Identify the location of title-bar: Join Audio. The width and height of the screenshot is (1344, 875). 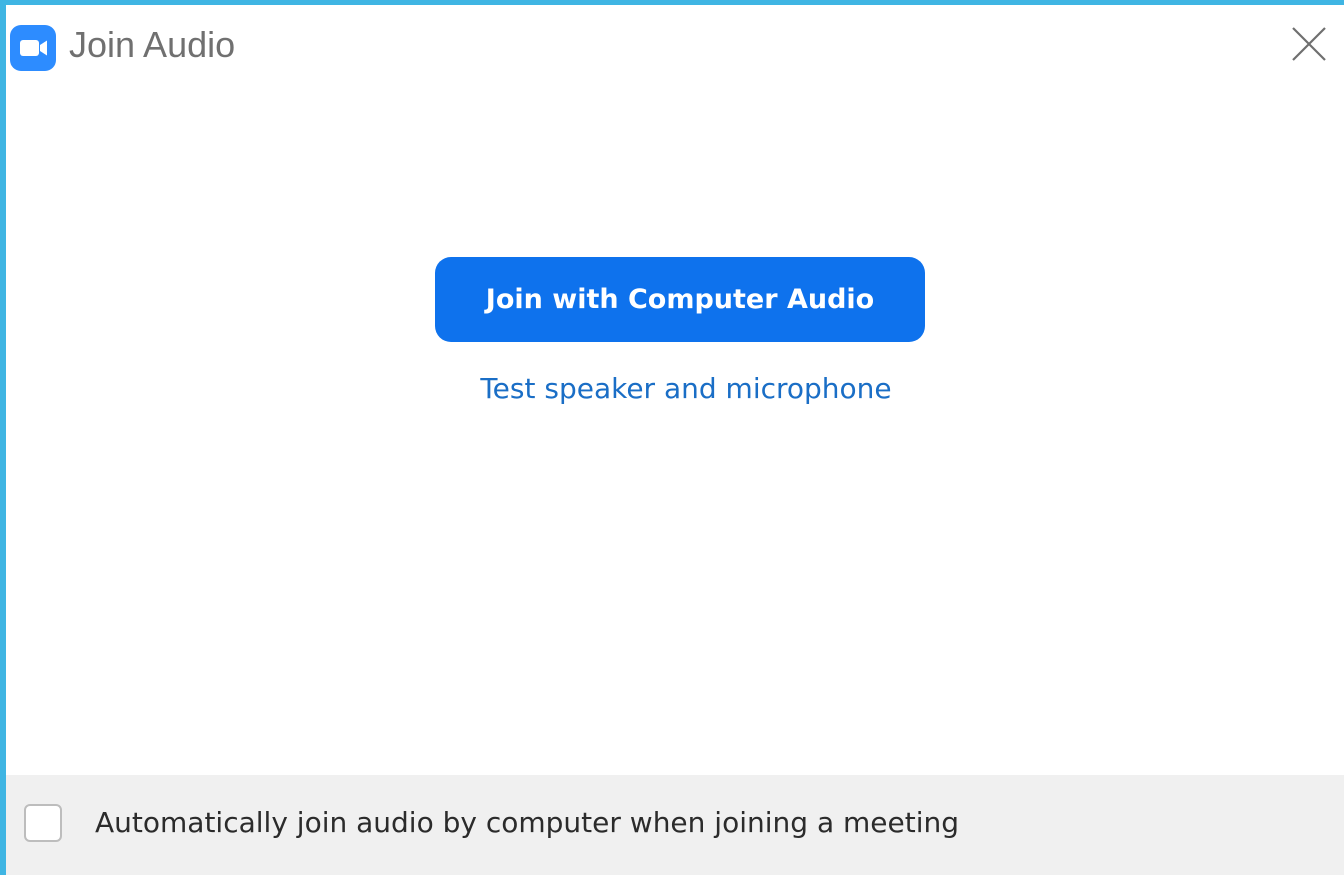
(675, 45).